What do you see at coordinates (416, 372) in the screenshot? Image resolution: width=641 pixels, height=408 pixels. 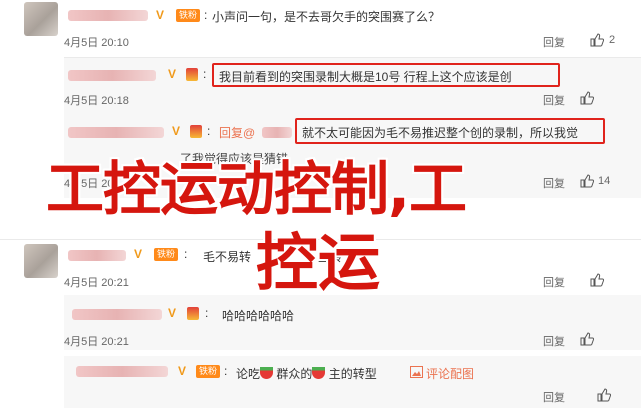 I see `image-icon` at bounding box center [416, 372].